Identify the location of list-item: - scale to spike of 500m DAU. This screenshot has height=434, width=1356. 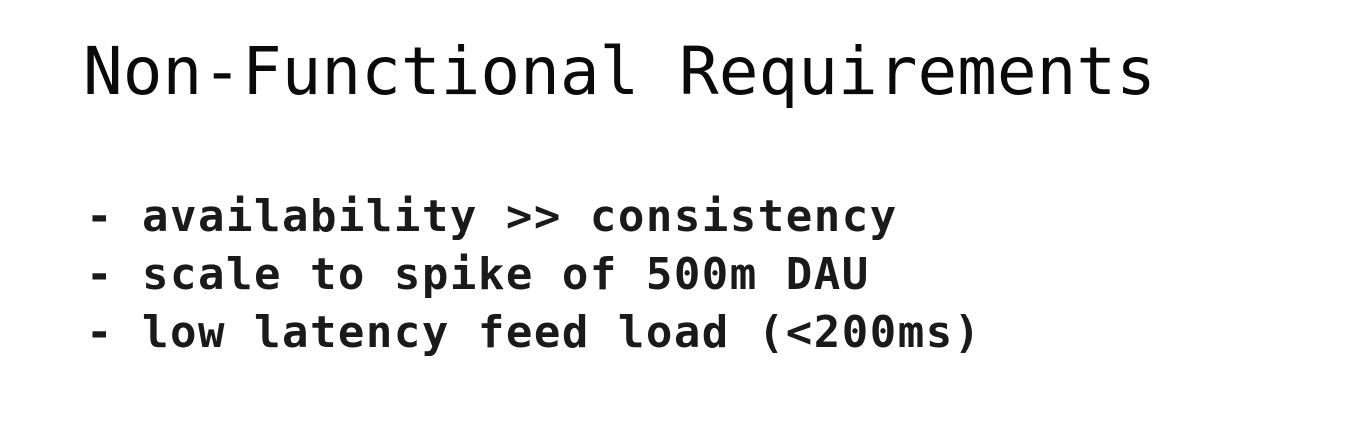
(534, 275).